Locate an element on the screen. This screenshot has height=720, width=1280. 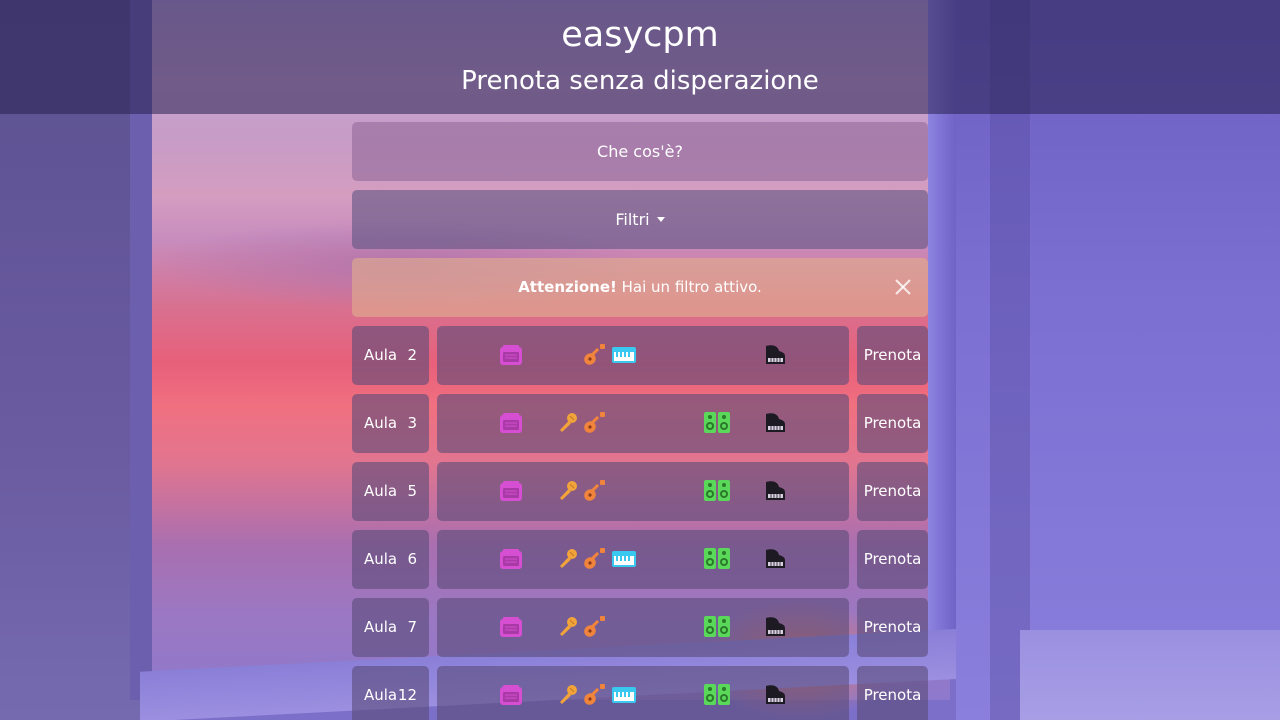
room-name: Aula 3 is located at coordinates (390, 423).